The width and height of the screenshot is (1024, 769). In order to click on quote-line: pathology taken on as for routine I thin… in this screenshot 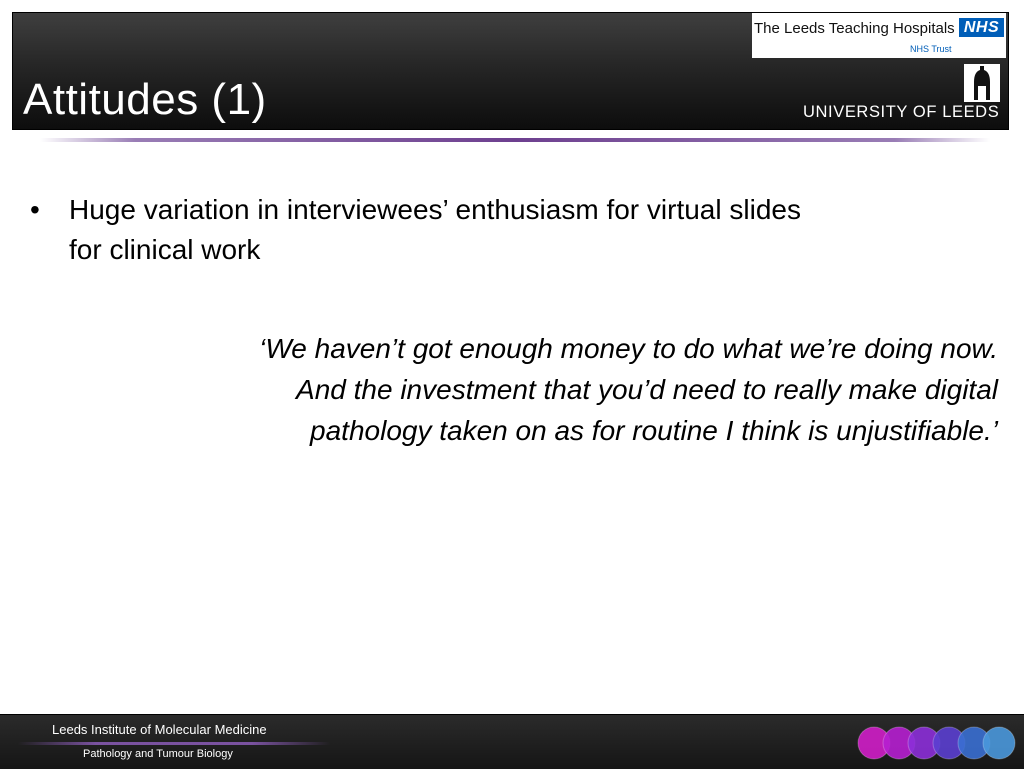, I will do `click(654, 430)`.